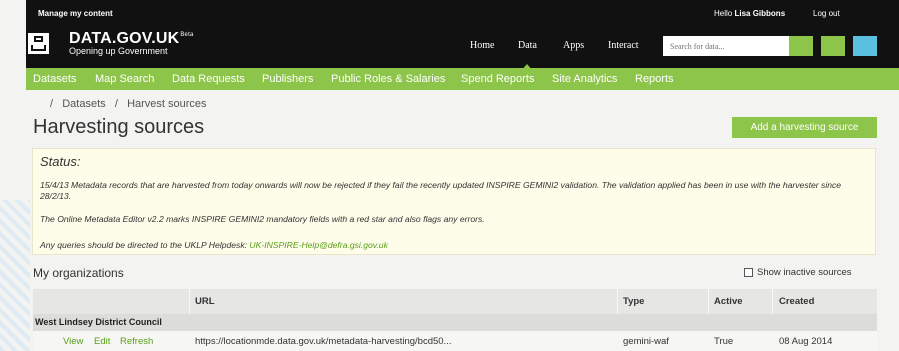 The height and width of the screenshot is (351, 899). Describe the element at coordinates (804, 127) in the screenshot. I see `add-harvesting-source-button: Add a harvesting source` at that location.